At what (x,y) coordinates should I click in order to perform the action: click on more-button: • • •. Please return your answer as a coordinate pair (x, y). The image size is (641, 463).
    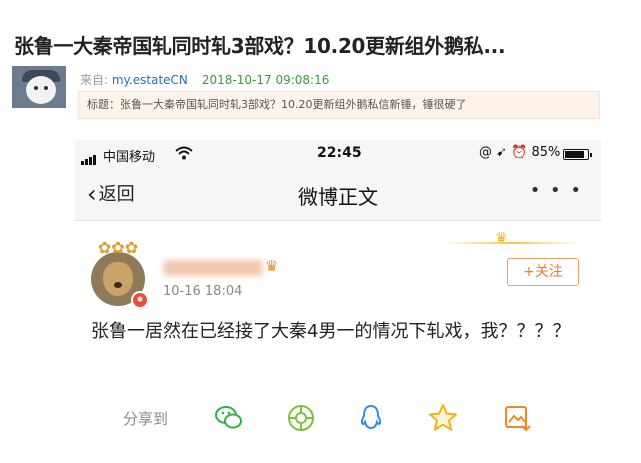
    Looking at the image, I should click on (556, 190).